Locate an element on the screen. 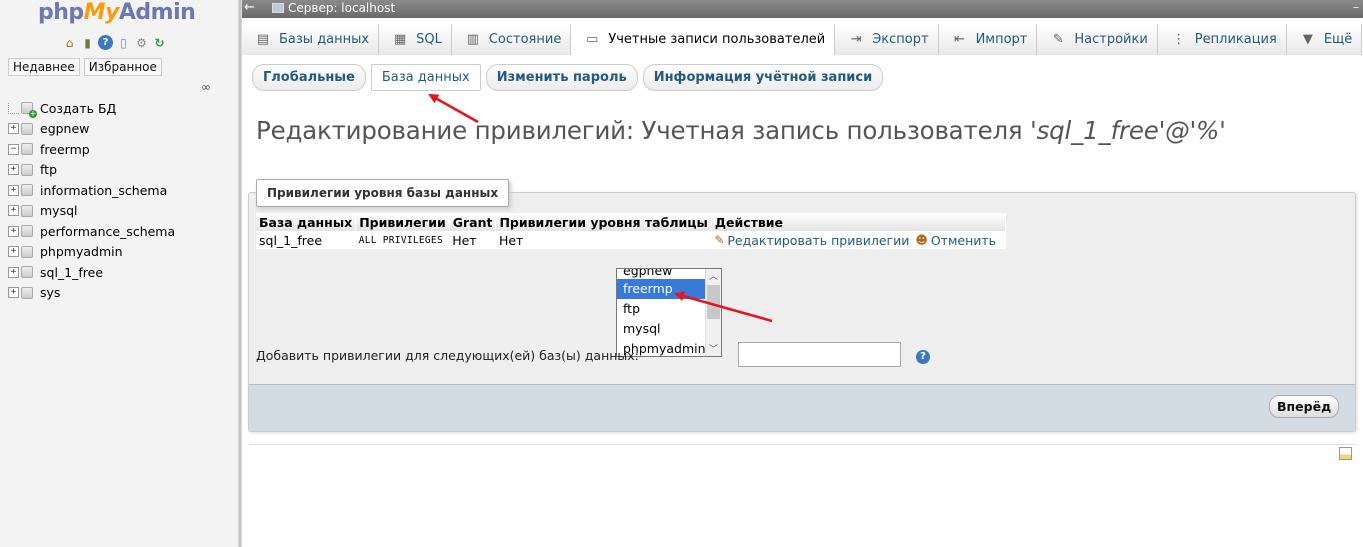 This screenshot has height=547, width=1363. tab-label: Ещё is located at coordinates (1338, 39).